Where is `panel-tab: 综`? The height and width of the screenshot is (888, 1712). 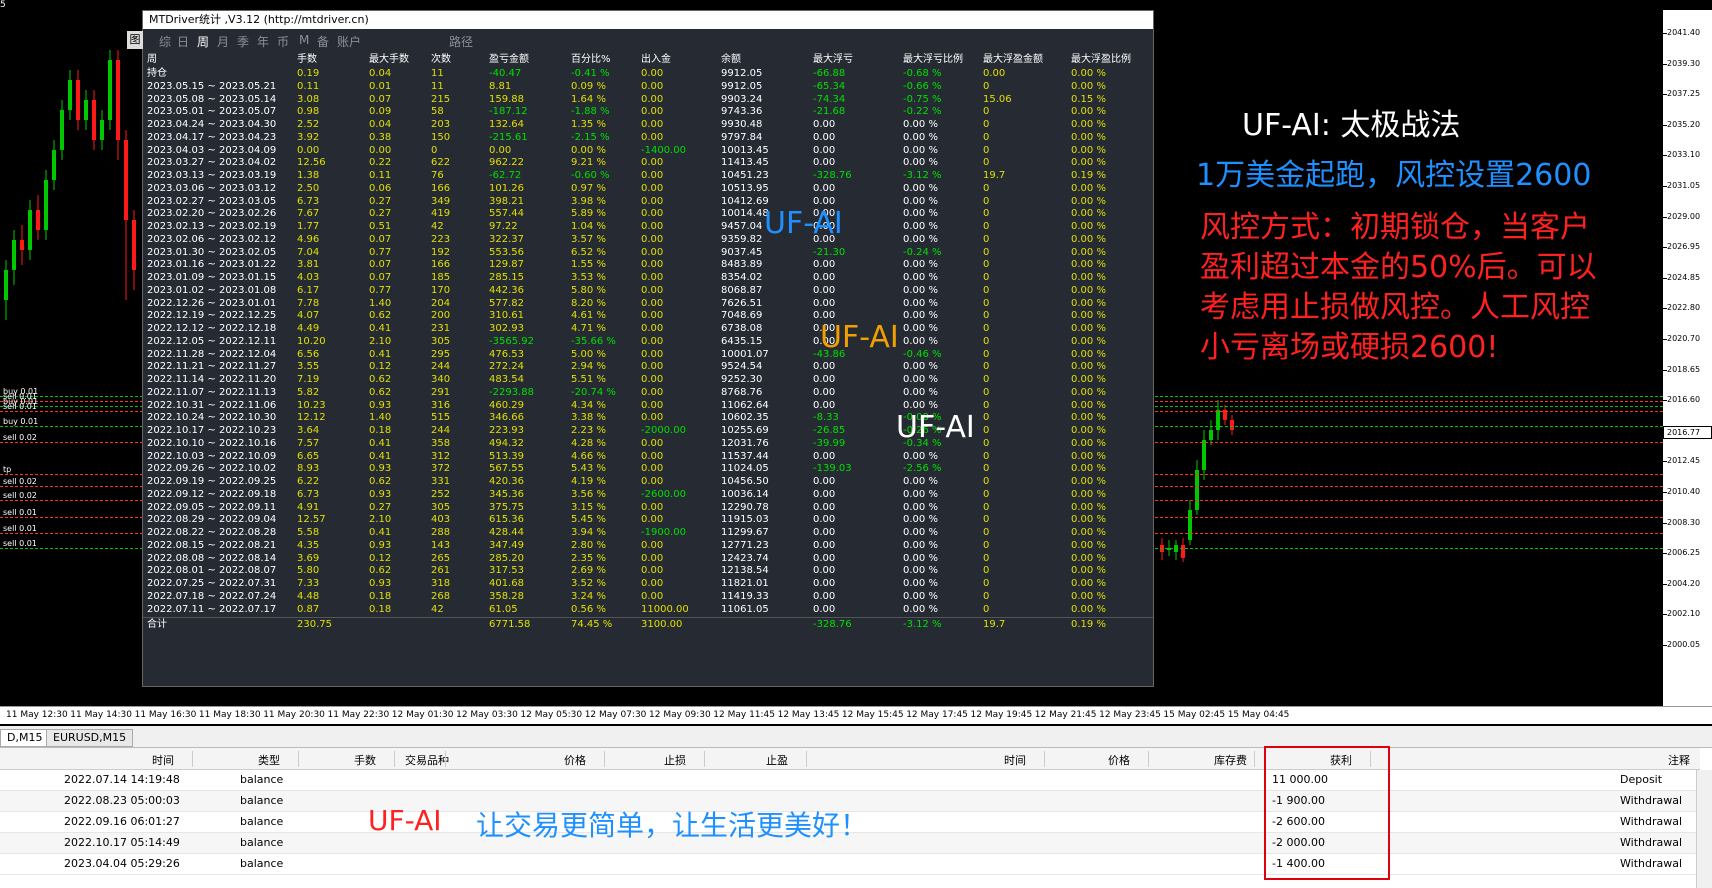
panel-tab: 综 is located at coordinates (165, 41).